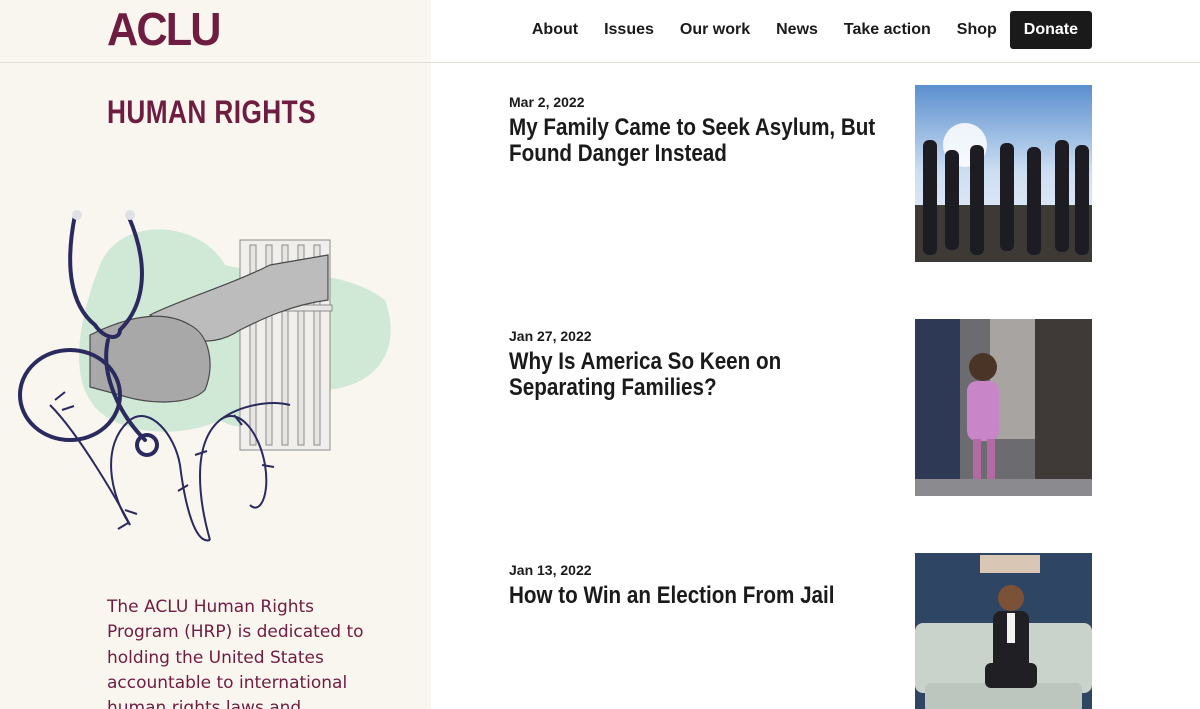  I want to click on article-date: Jan 27, 2022, so click(550, 336).